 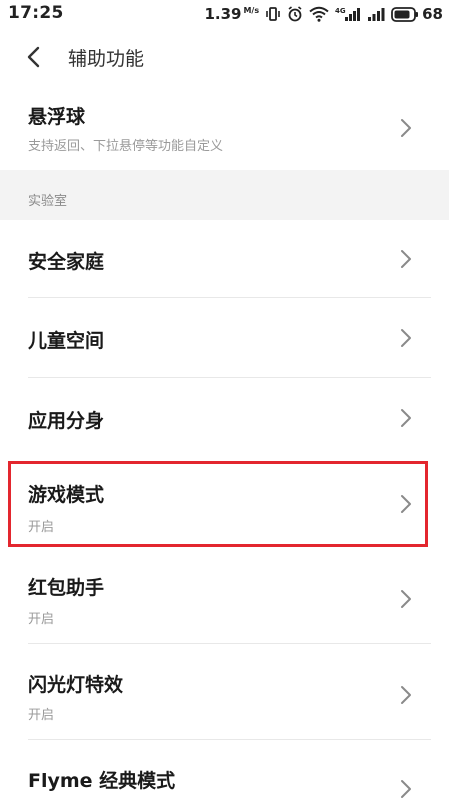 I want to click on settings-item-safe-family: 安全家庭, so click(x=224, y=259).